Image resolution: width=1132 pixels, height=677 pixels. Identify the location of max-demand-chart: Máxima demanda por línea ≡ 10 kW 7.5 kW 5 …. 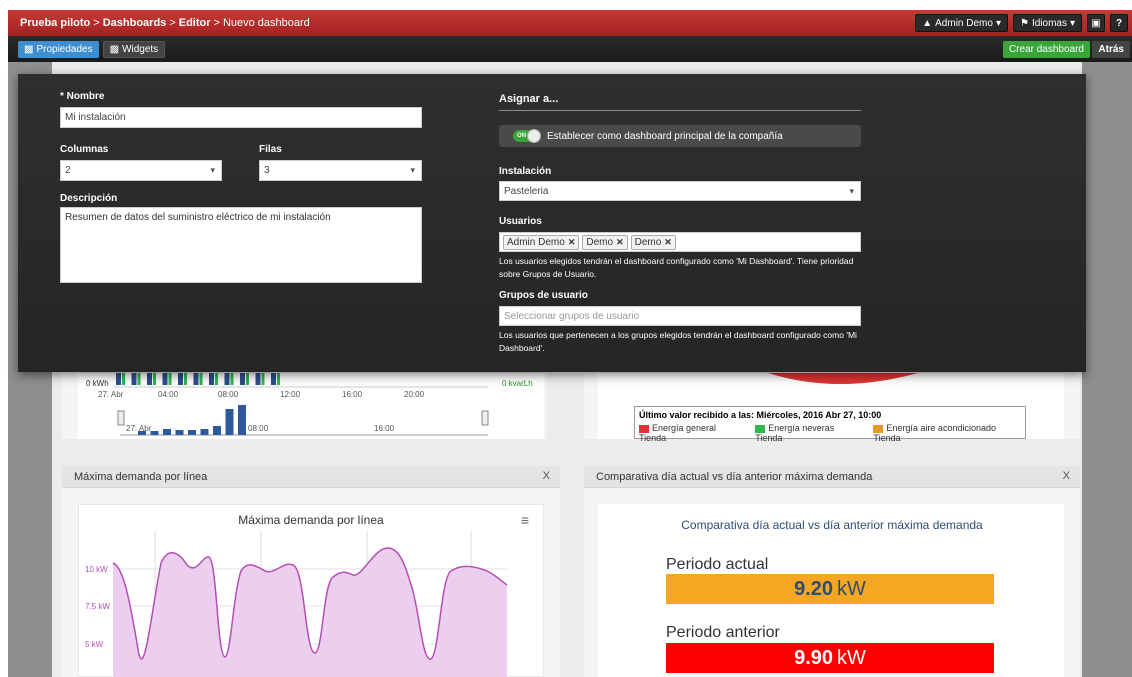
(311, 590).